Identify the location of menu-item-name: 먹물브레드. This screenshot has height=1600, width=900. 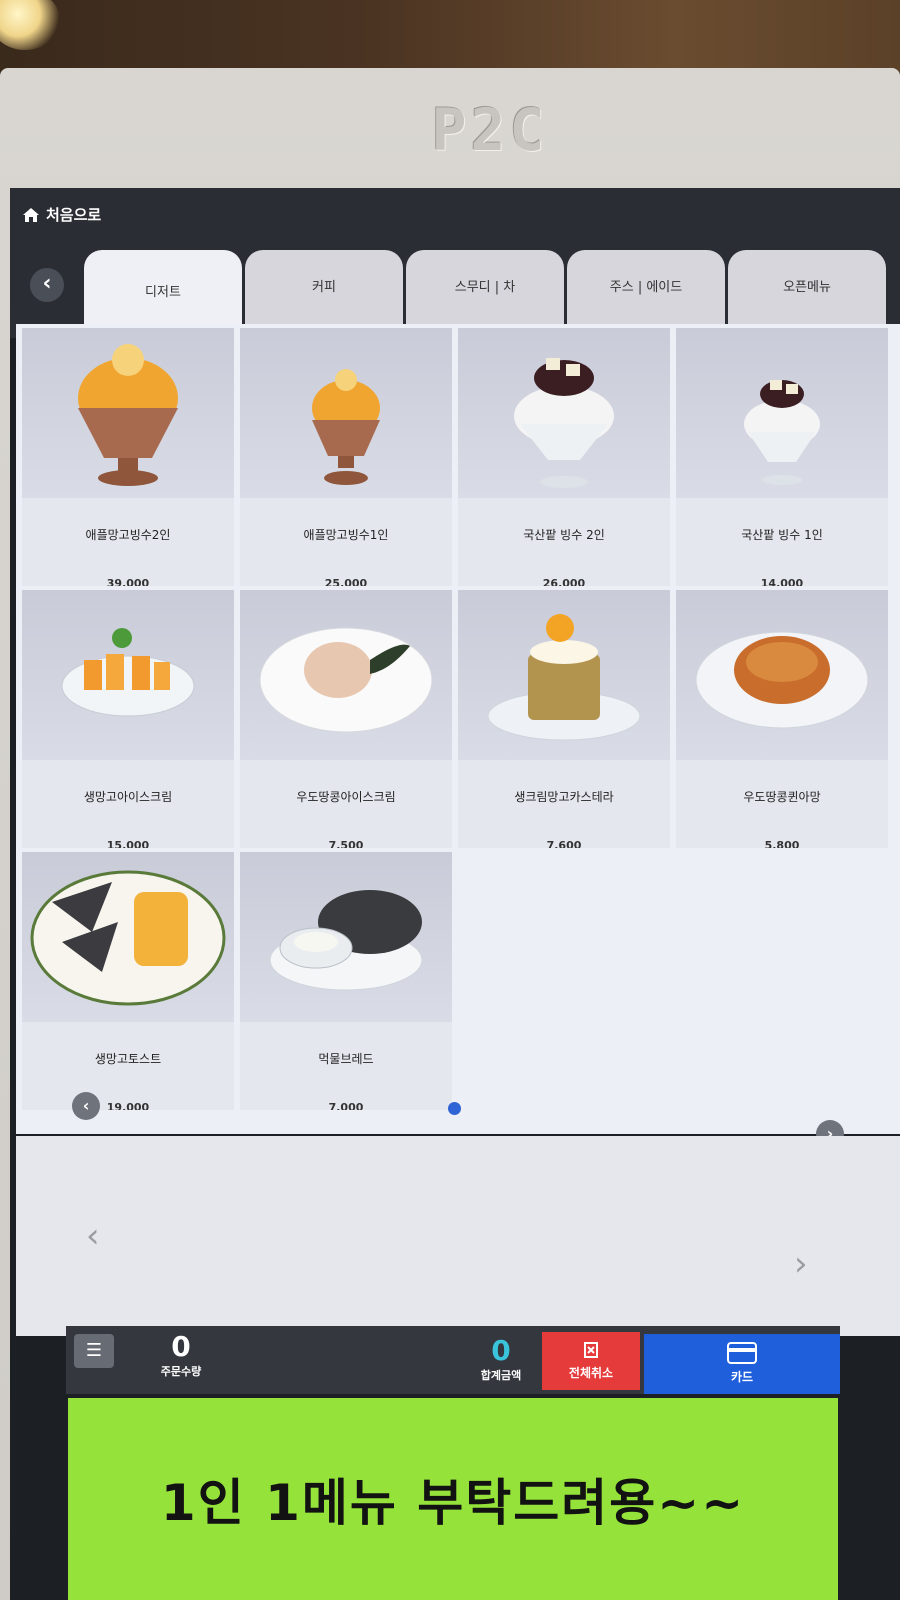
(346, 1059).